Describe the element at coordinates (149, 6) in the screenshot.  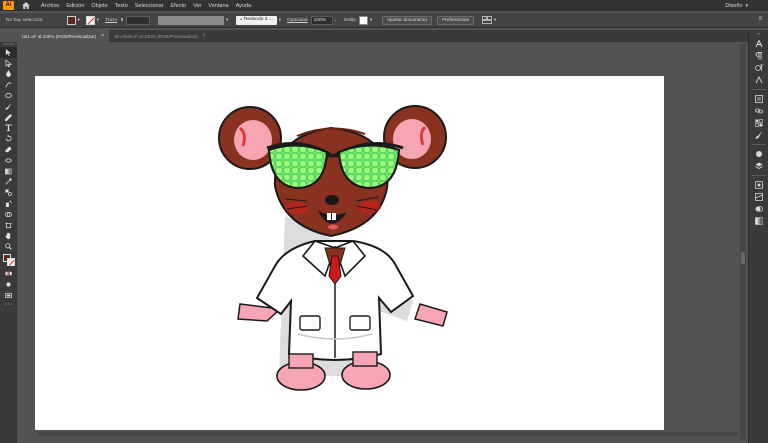
I see `menu-seleccionar: Seleccionar` at that location.